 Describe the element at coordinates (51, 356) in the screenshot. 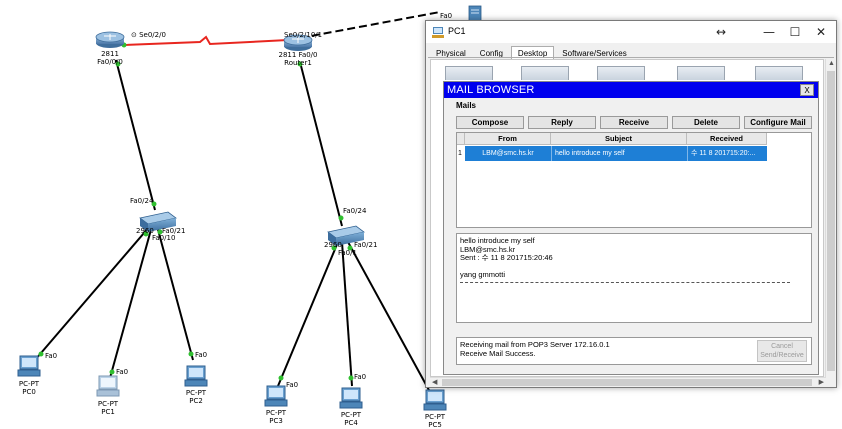

I see `pc0-port-label: Fa0` at that location.